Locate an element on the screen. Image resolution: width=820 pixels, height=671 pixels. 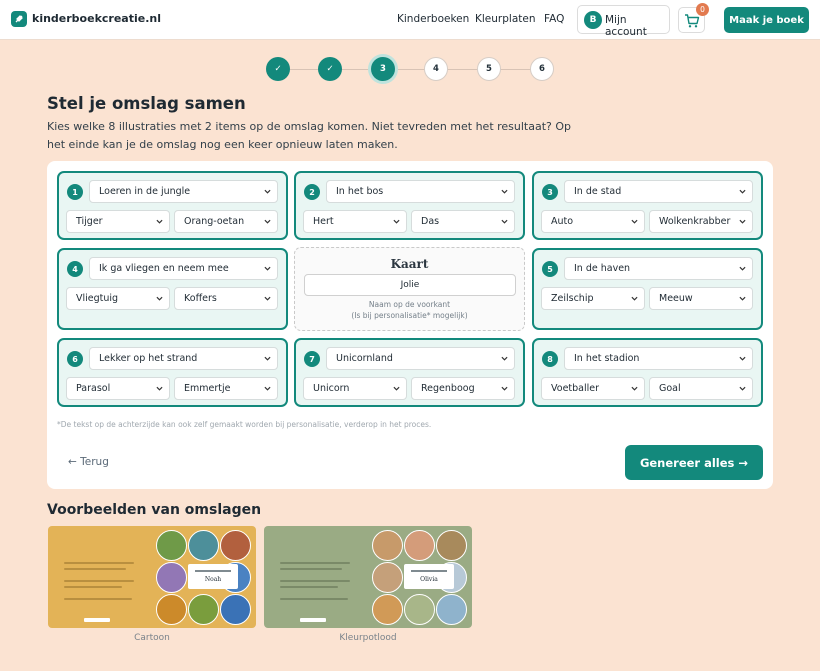
example-caption-cartoon: Cartoon is located at coordinates (152, 638).